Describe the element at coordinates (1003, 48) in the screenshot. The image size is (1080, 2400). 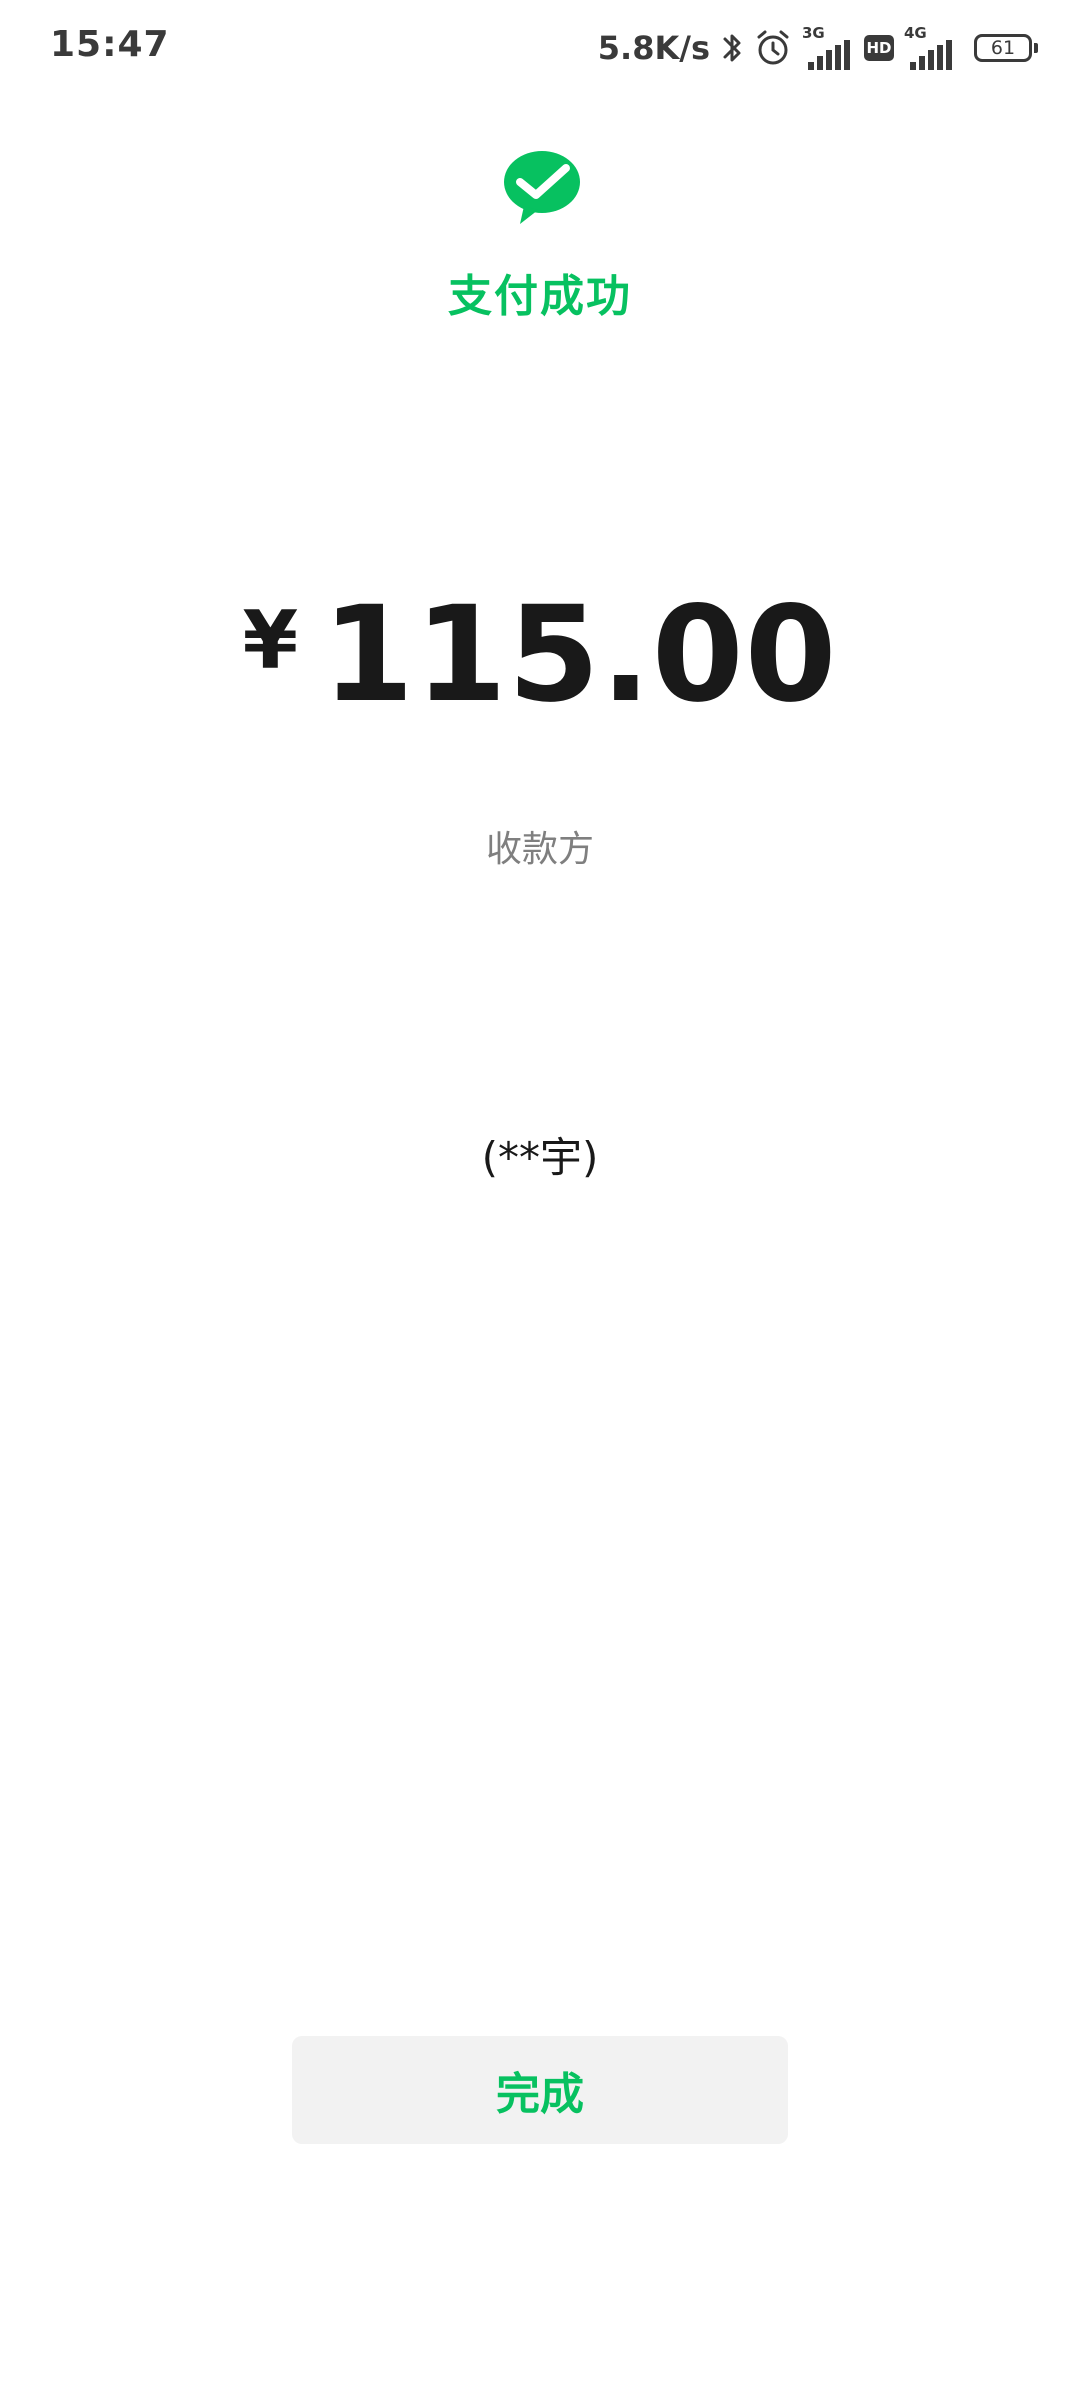
I see `battery-level: 61` at that location.